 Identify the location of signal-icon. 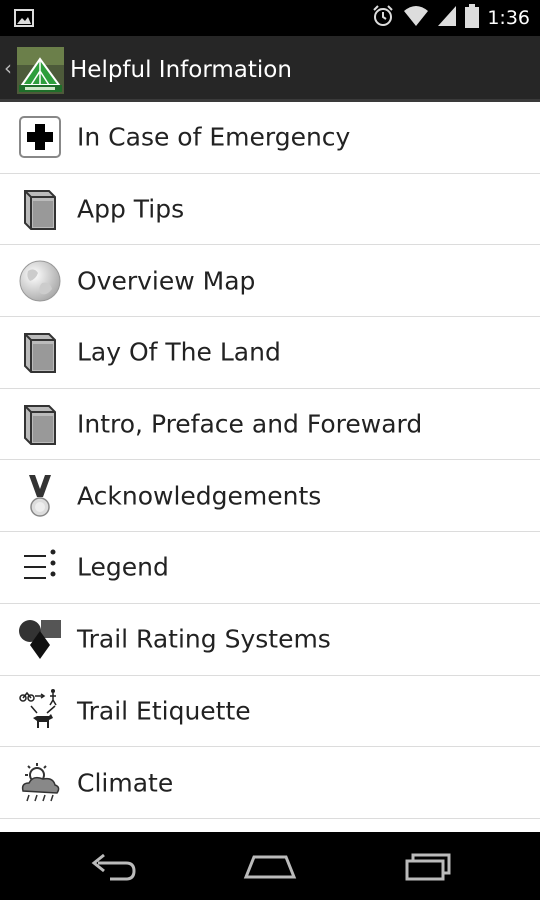
(447, 18).